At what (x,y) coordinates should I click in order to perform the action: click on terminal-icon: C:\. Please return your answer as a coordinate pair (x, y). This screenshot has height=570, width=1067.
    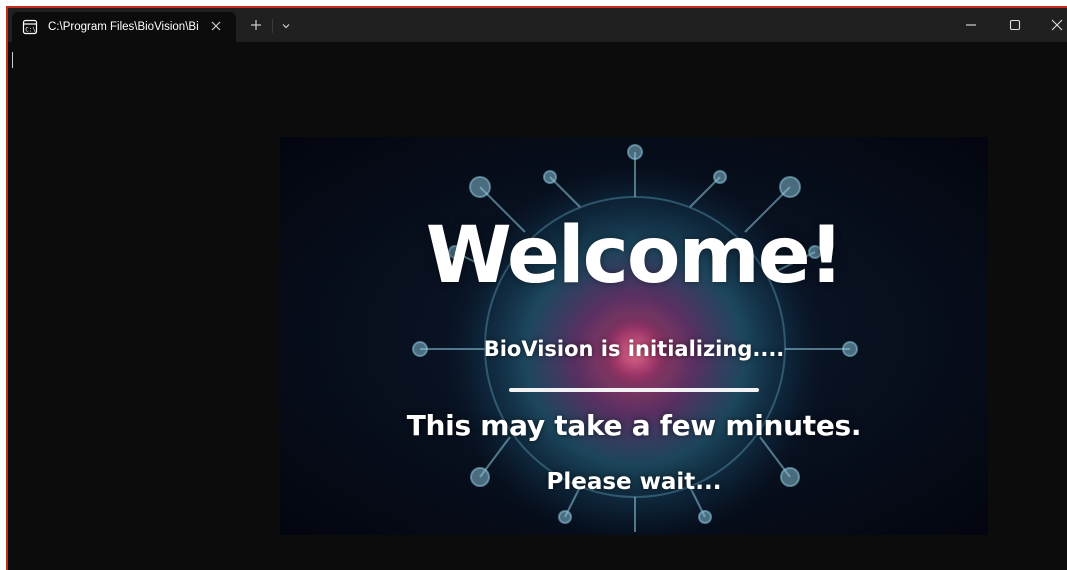
    Looking at the image, I should click on (30, 27).